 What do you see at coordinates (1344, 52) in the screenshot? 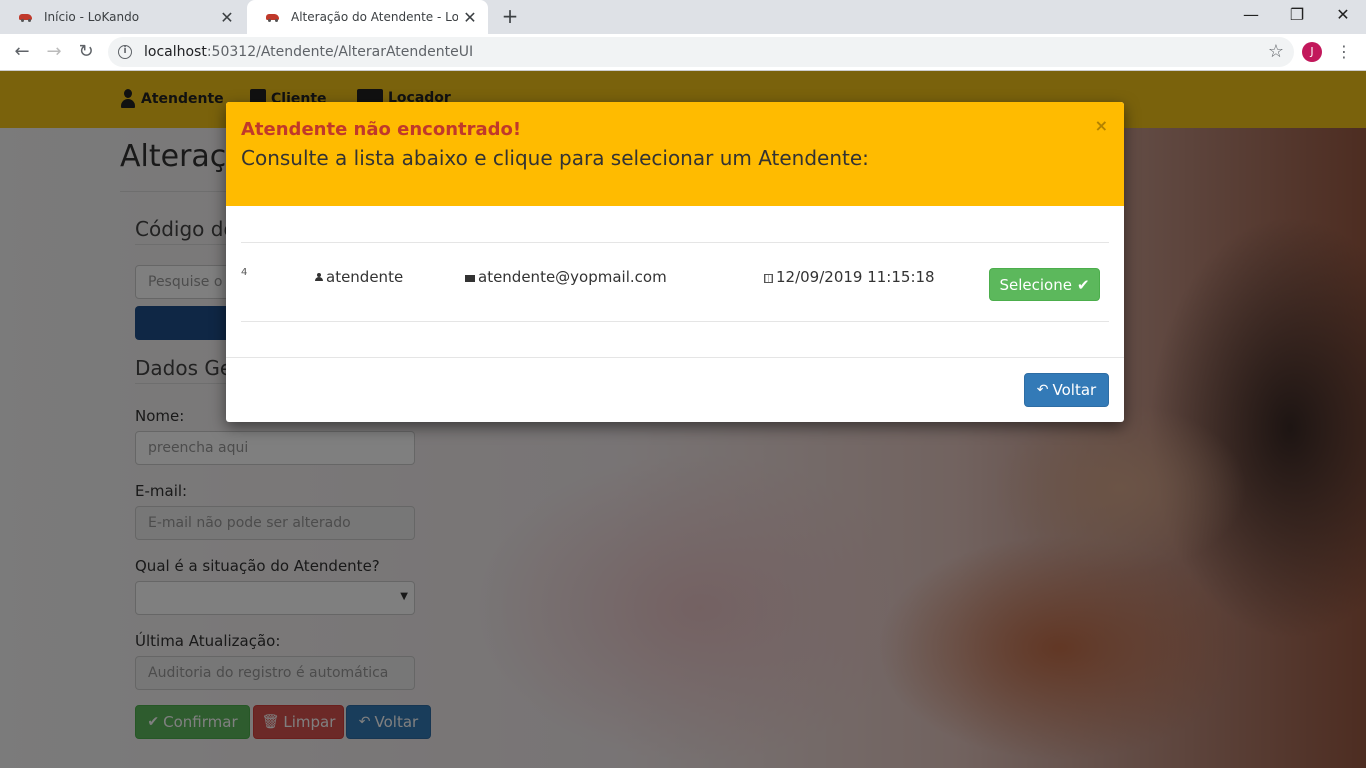
I see `browser-menu-icon: ⋮` at bounding box center [1344, 52].